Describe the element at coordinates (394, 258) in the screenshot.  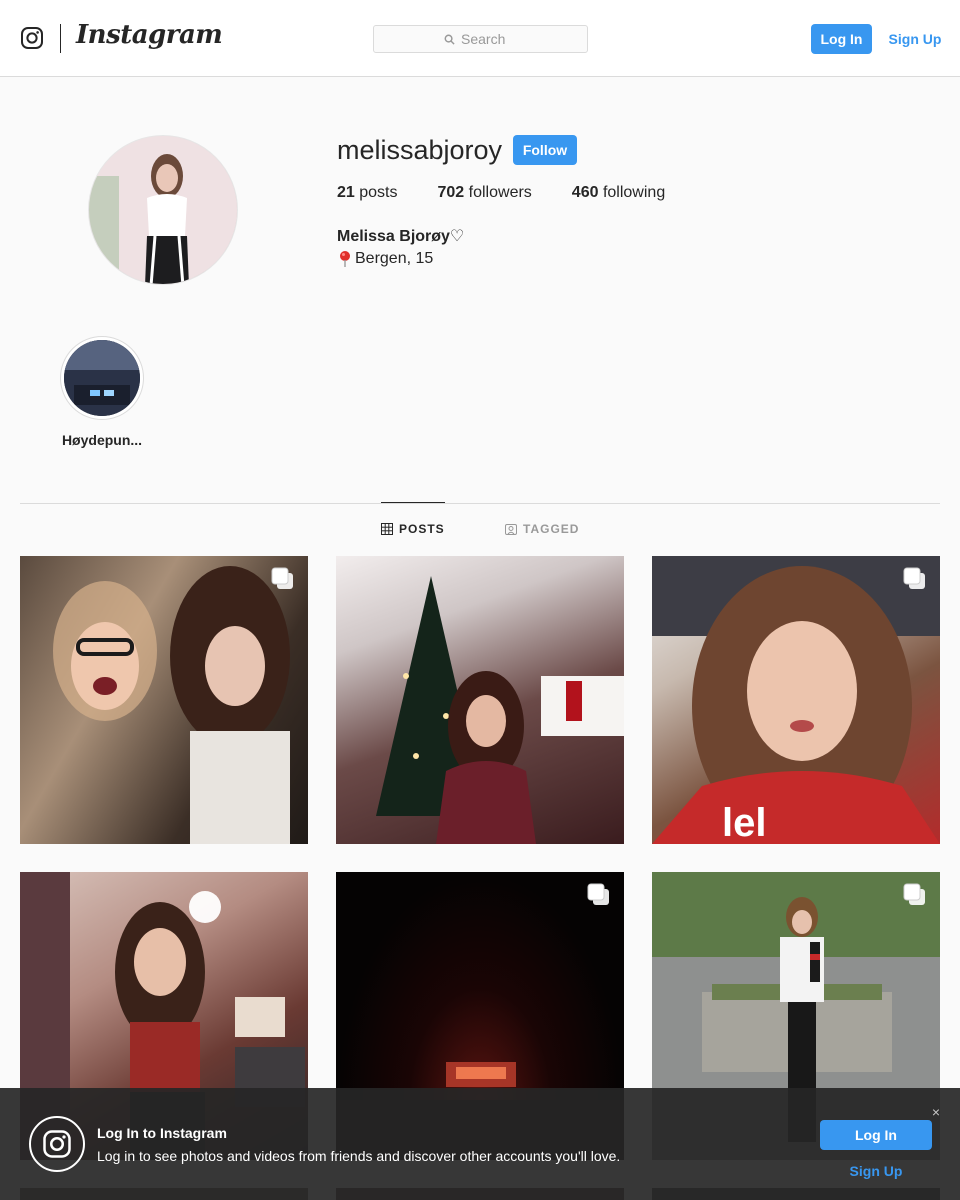
I see `bio-text: Bergen, 15` at that location.